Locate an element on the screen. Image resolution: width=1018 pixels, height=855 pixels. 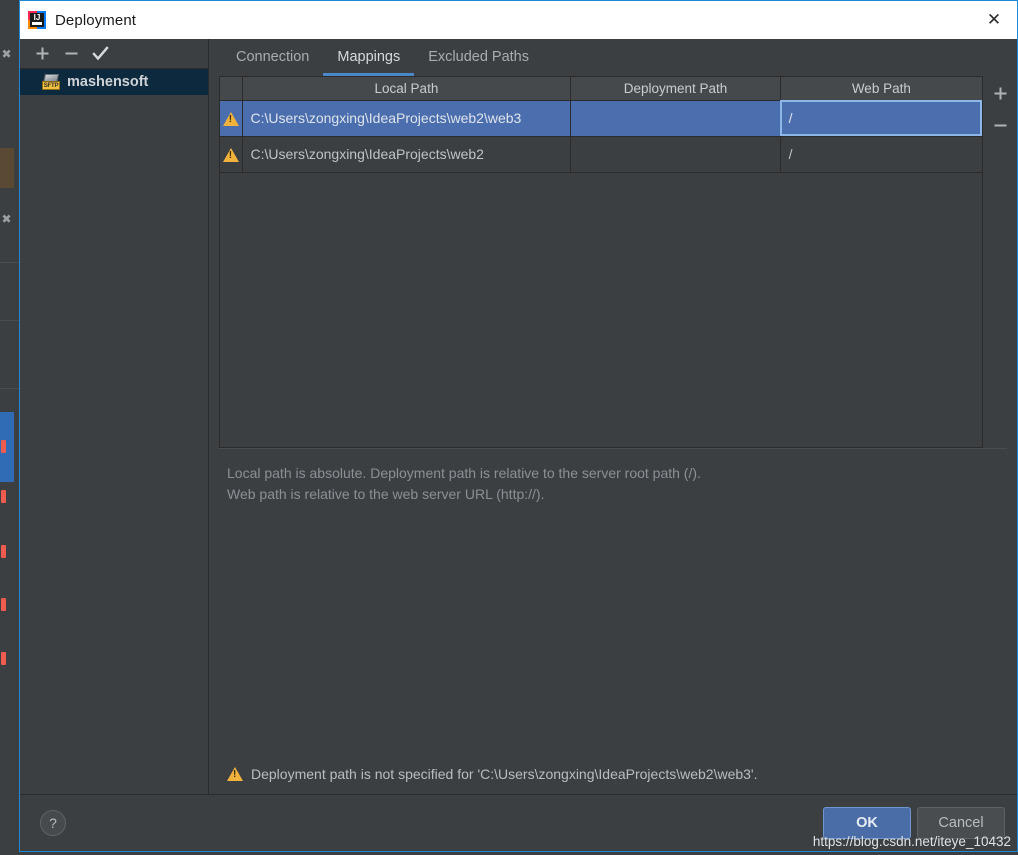
column-header-web-path: Web Path is located at coordinates (881, 89).